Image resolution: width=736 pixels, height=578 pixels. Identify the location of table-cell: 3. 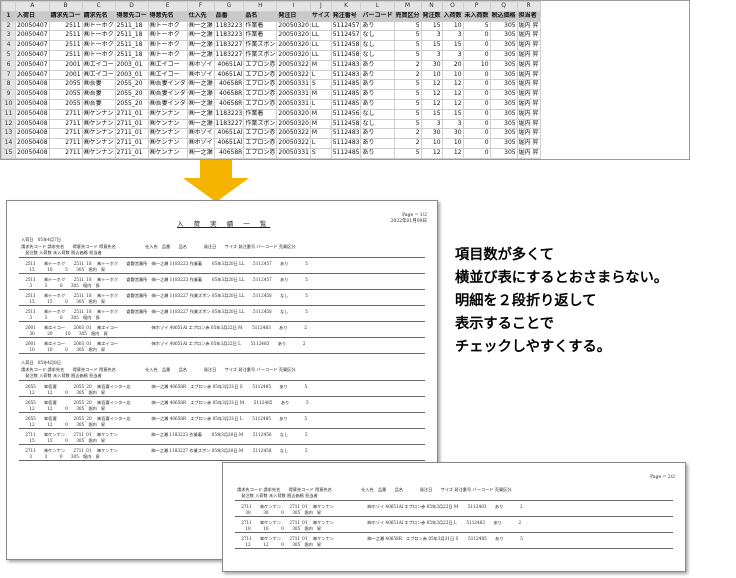
(452, 36).